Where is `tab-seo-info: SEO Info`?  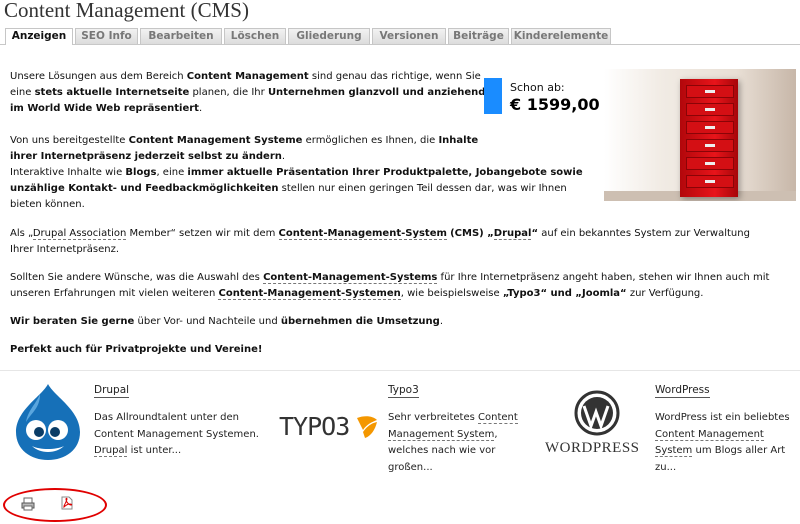
tab-seo-info: SEO Info is located at coordinates (106, 36).